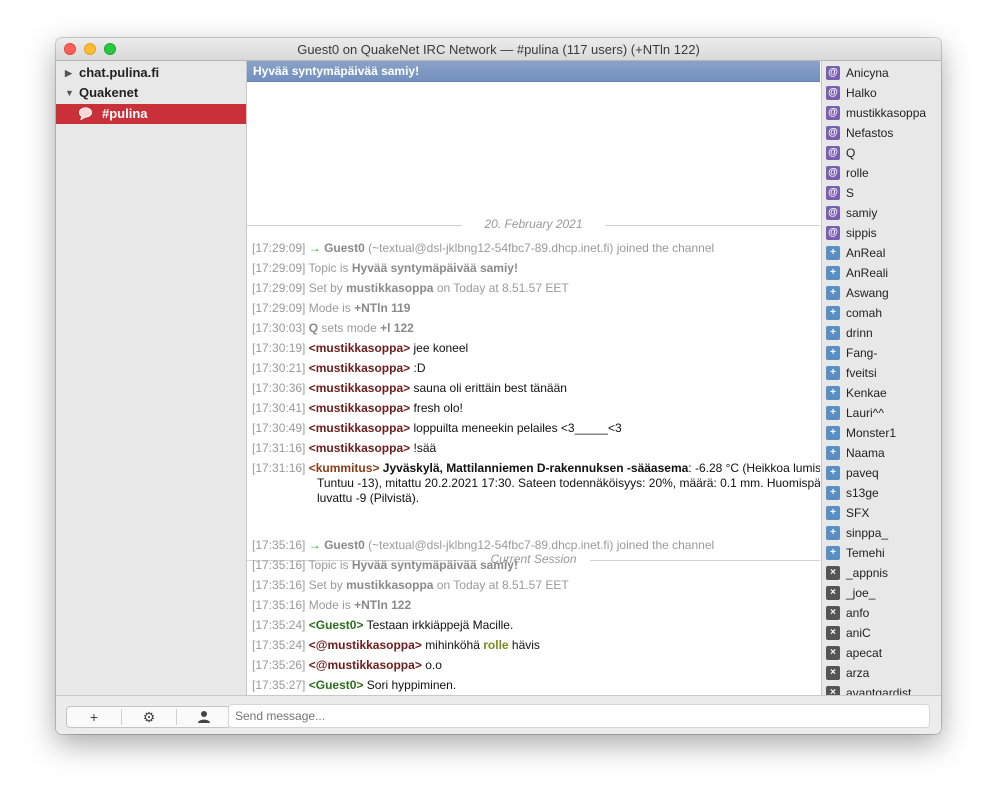  I want to click on timestamp: [17:35:24], so click(279, 625).